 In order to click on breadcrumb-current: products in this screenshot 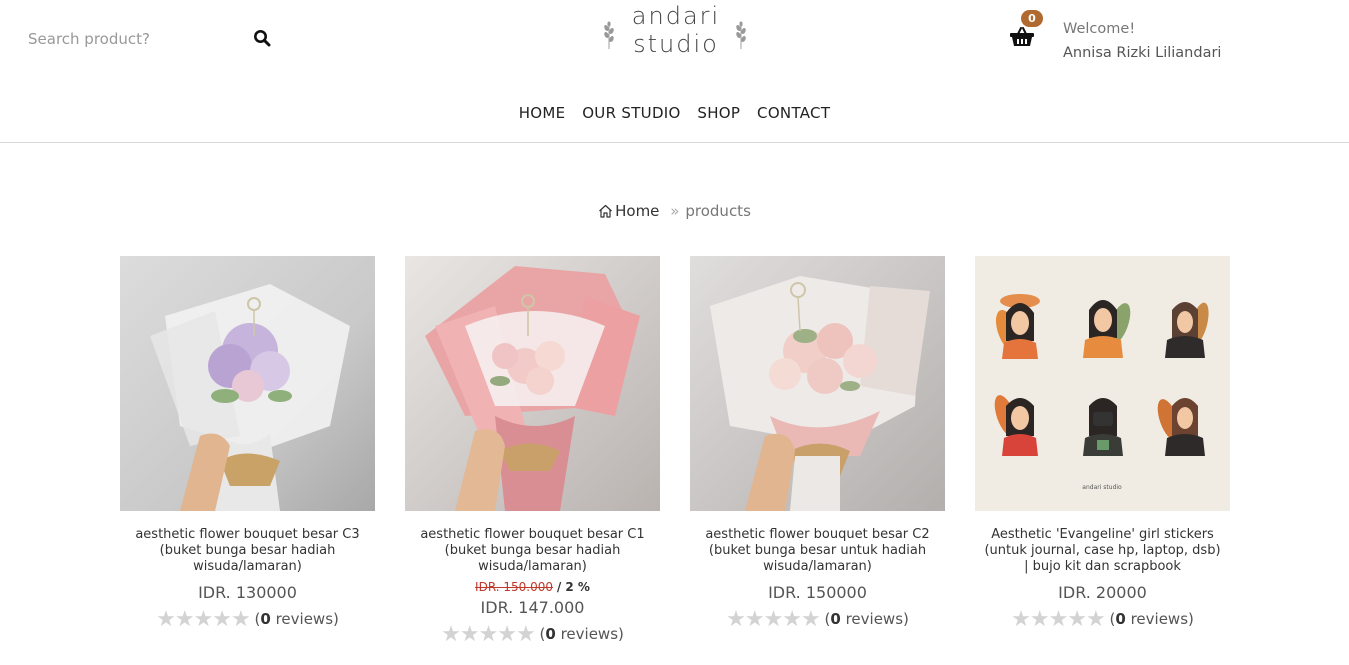, I will do `click(718, 211)`.